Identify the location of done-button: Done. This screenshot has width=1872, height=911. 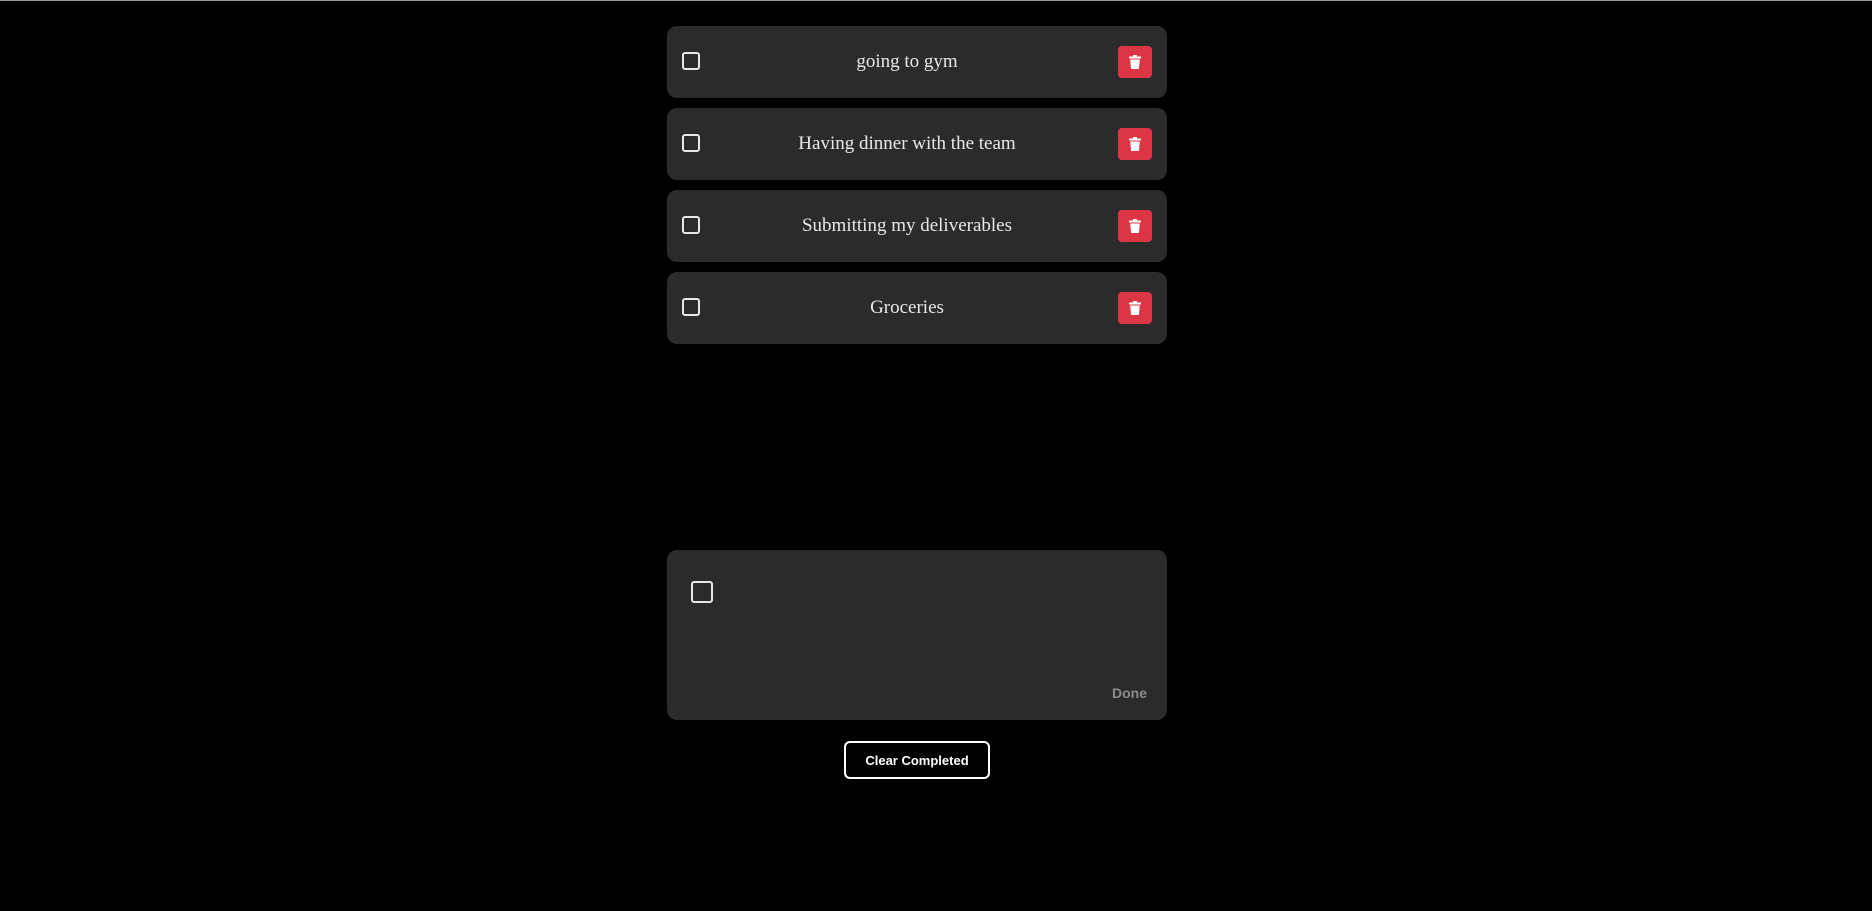
(1129, 693).